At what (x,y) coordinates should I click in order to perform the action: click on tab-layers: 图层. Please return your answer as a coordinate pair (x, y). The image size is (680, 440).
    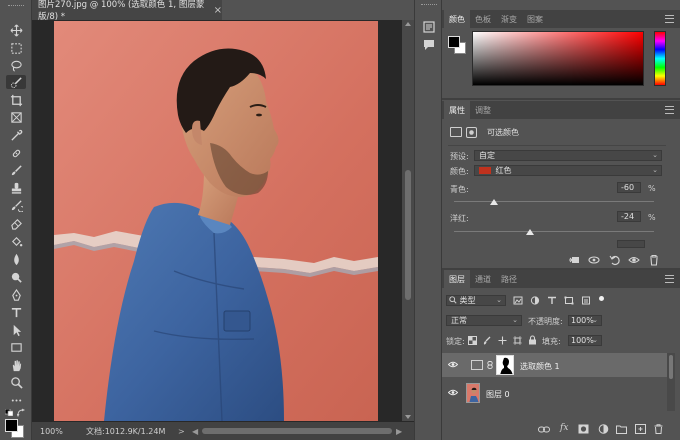
    Looking at the image, I should click on (457, 279).